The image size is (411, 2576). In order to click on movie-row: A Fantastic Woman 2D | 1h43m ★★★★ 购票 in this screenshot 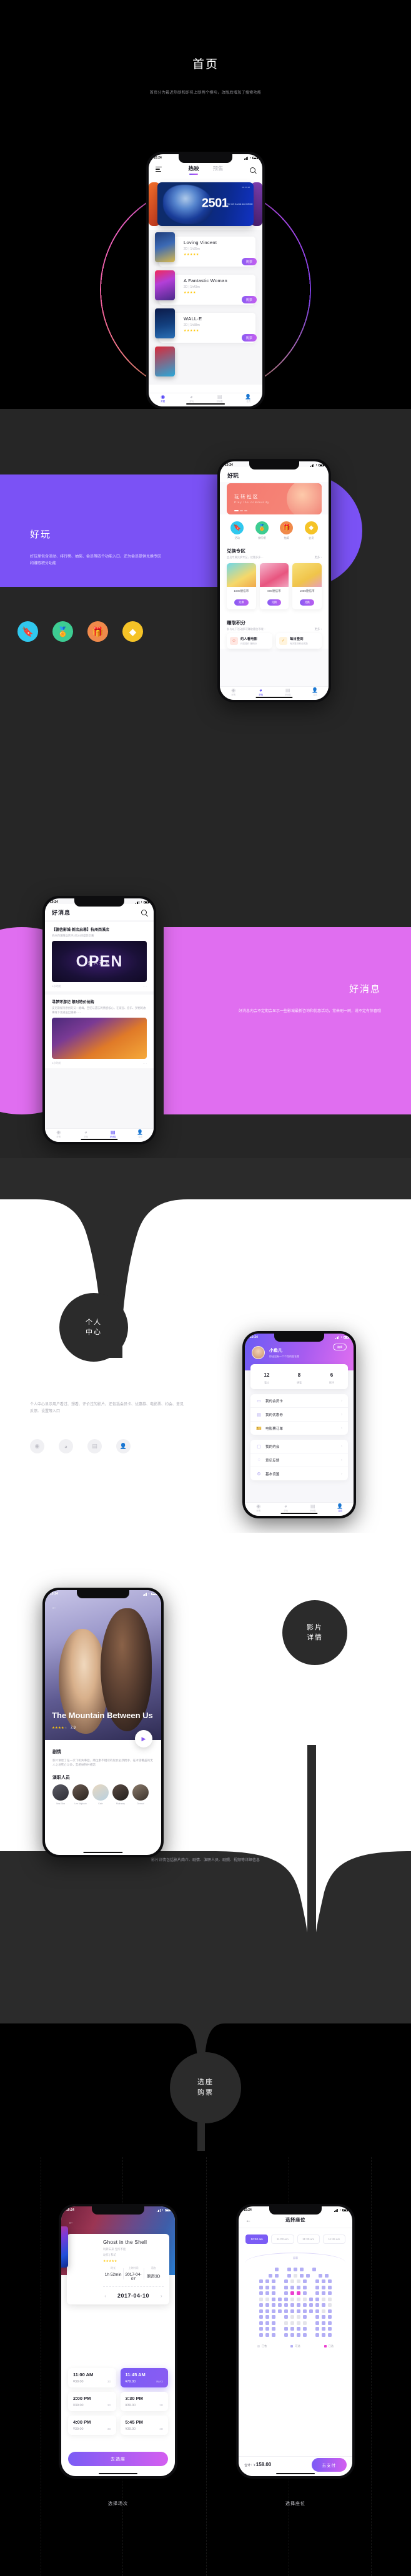, I will do `click(205, 289)`.